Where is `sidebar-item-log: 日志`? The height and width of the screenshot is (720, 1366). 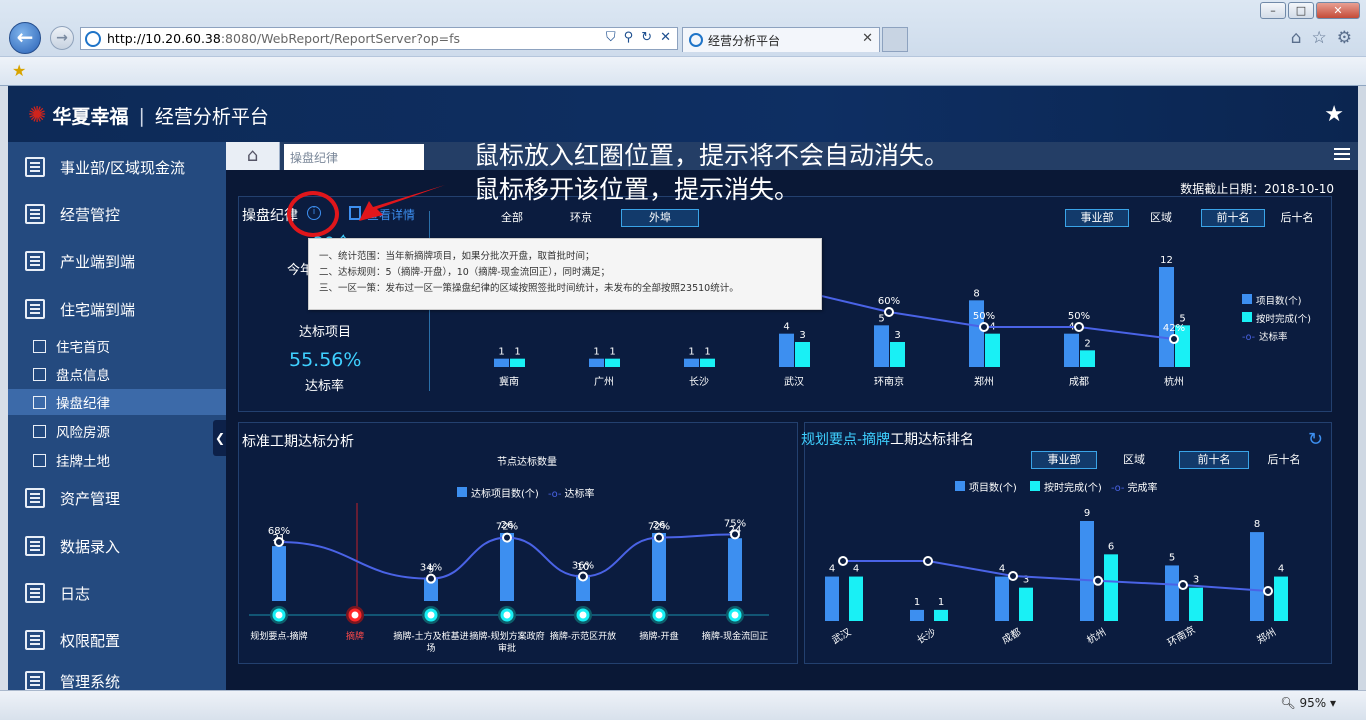
sidebar-item-log: 日志 is located at coordinates (117, 593).